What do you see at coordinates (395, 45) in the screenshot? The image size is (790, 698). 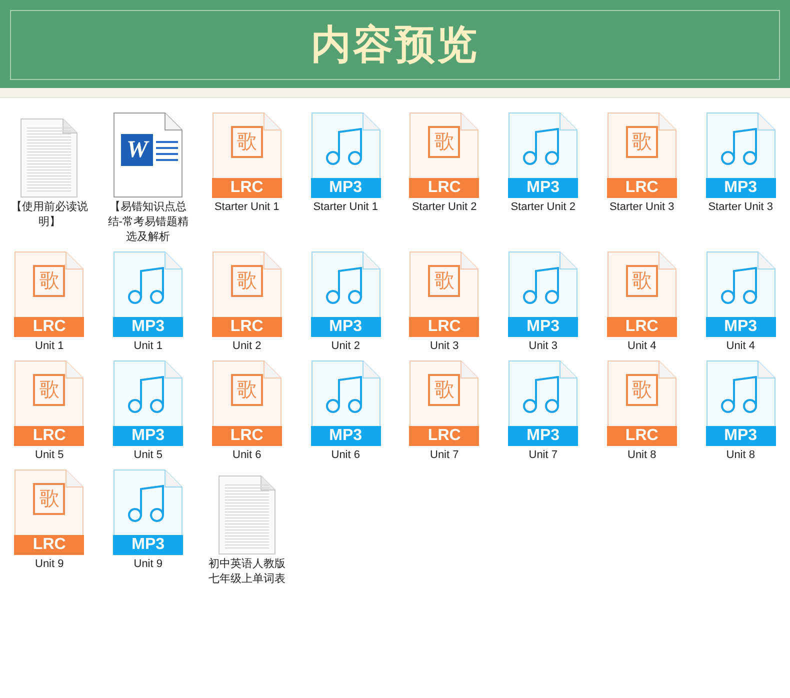 I see `page-title: 内容预览` at bounding box center [395, 45].